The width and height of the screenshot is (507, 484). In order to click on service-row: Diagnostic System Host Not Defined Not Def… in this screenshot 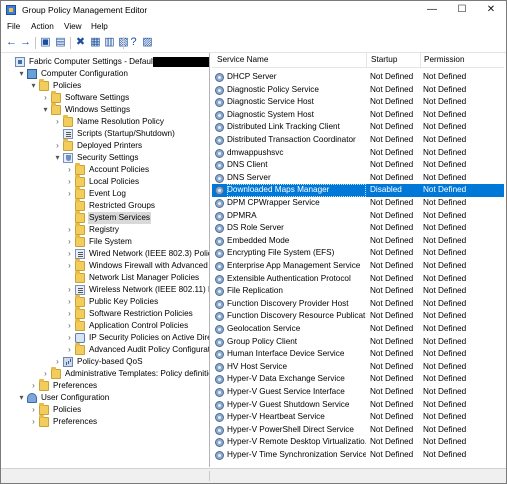, I will do `click(358, 115)`.